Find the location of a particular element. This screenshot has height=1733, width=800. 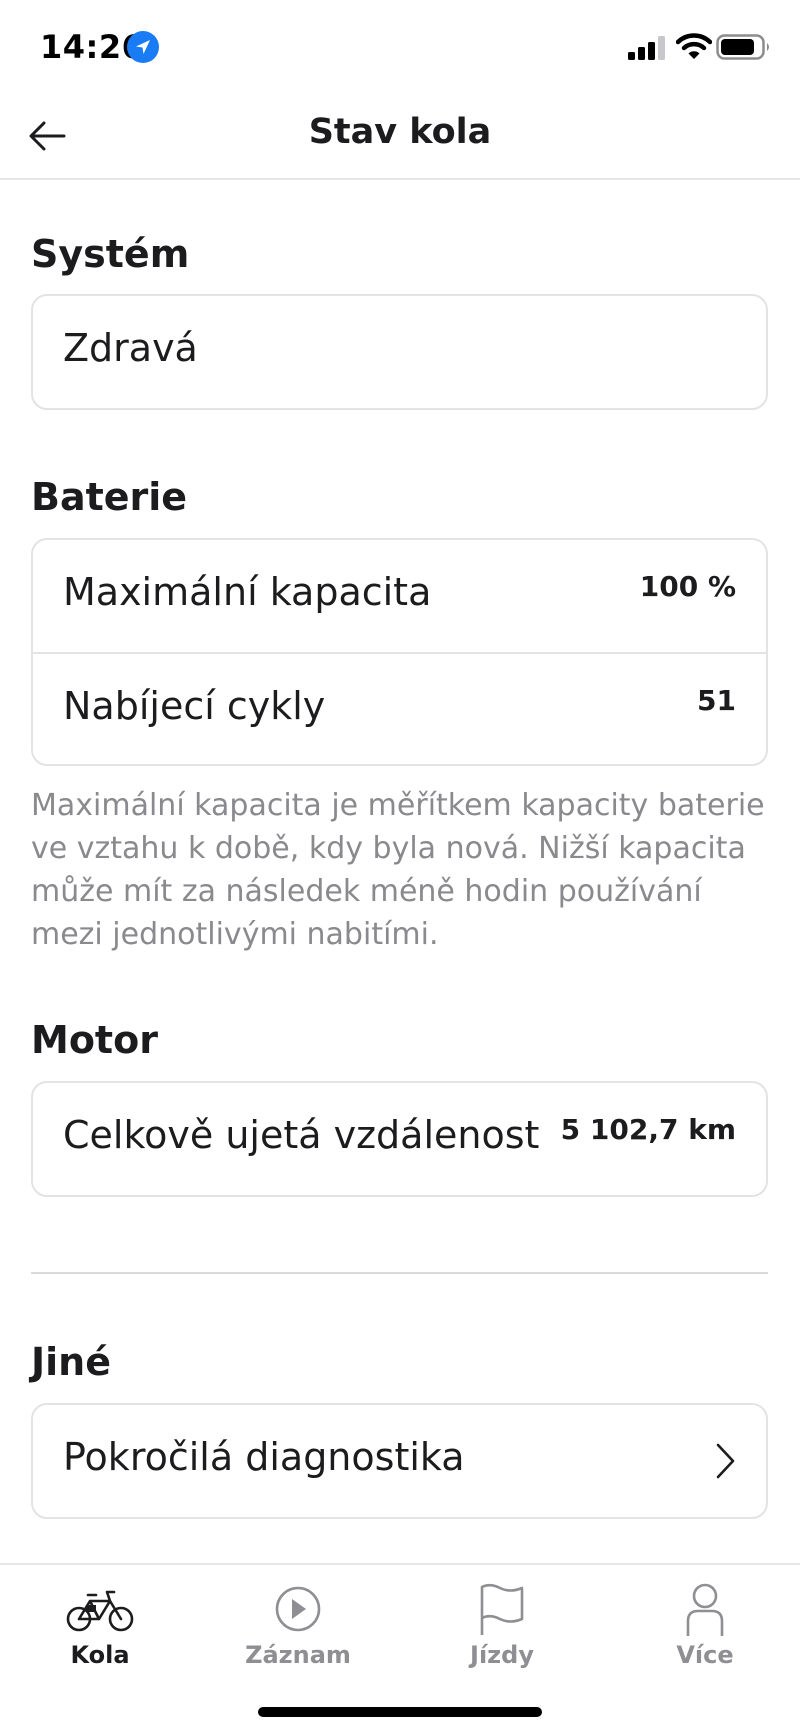

status-bar: 14:26 is located at coordinates (400, 50).